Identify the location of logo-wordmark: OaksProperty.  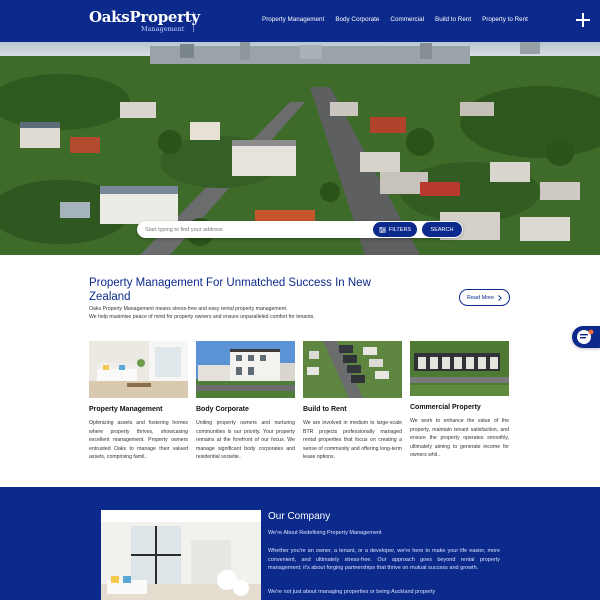
(144, 17).